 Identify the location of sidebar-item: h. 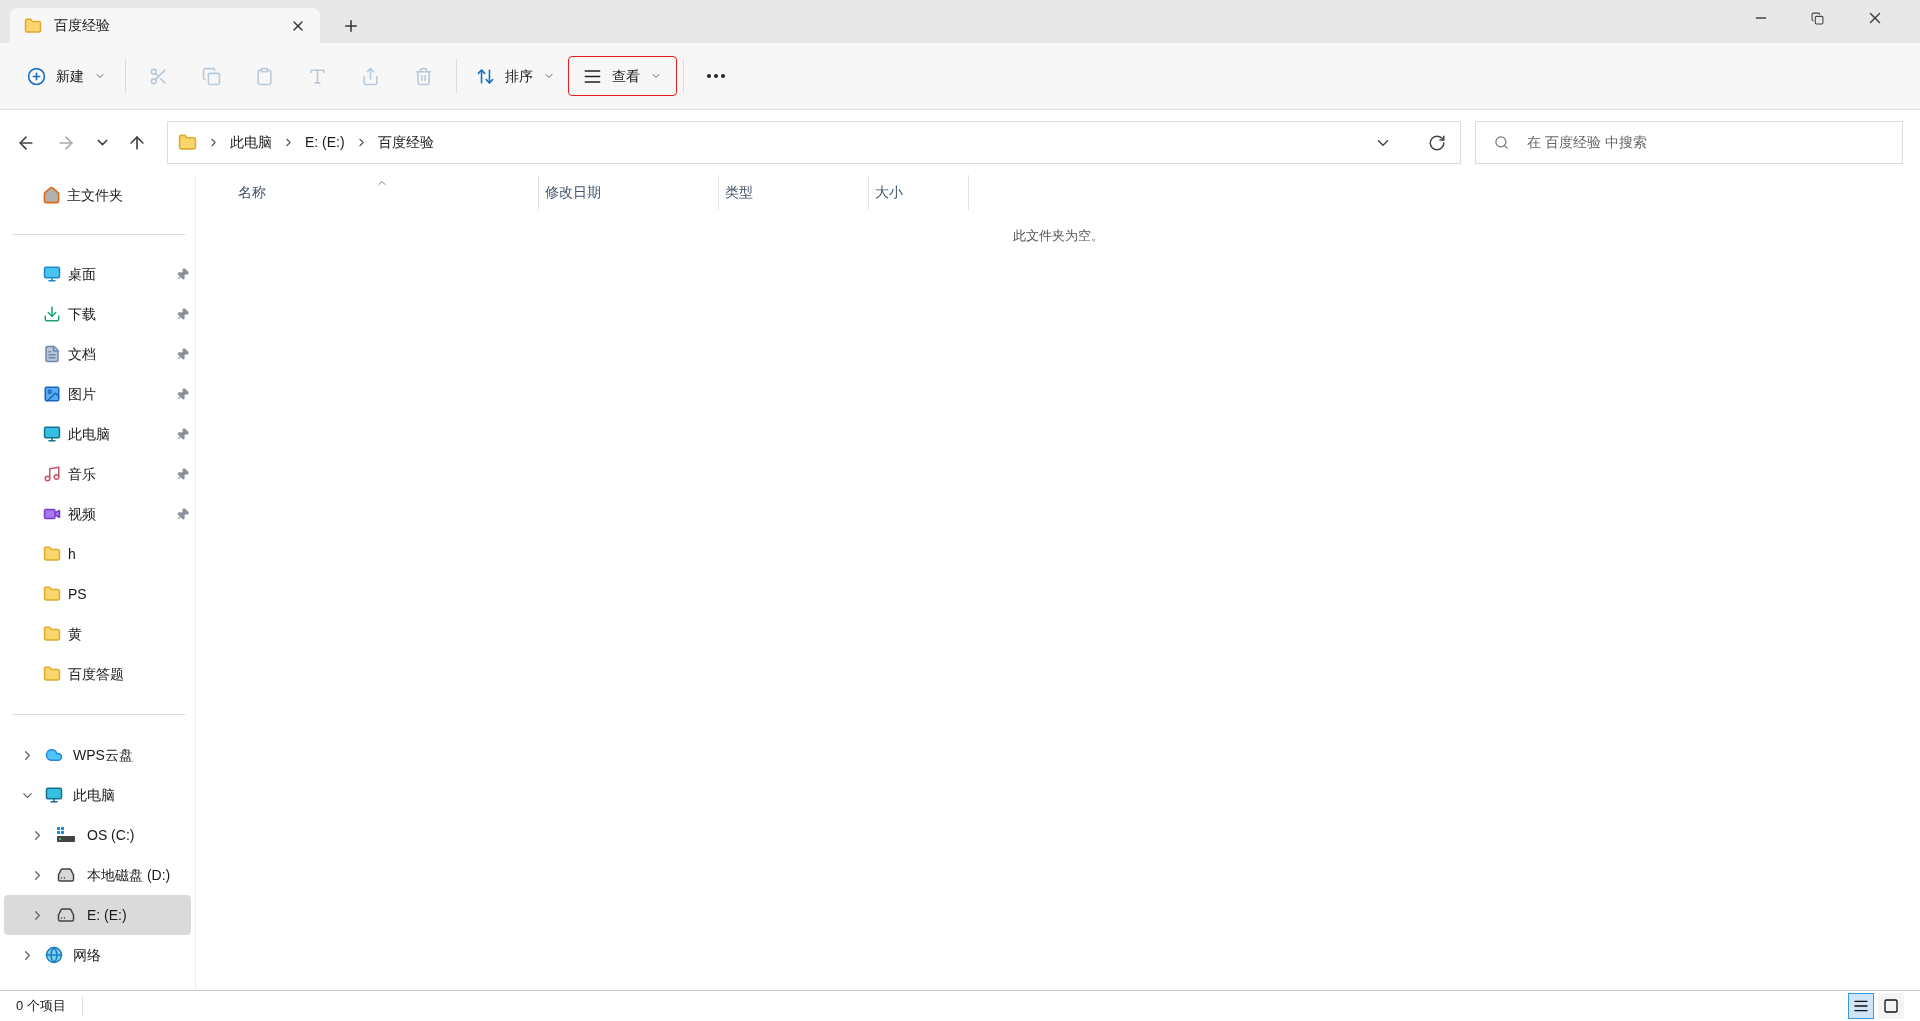
(97, 554).